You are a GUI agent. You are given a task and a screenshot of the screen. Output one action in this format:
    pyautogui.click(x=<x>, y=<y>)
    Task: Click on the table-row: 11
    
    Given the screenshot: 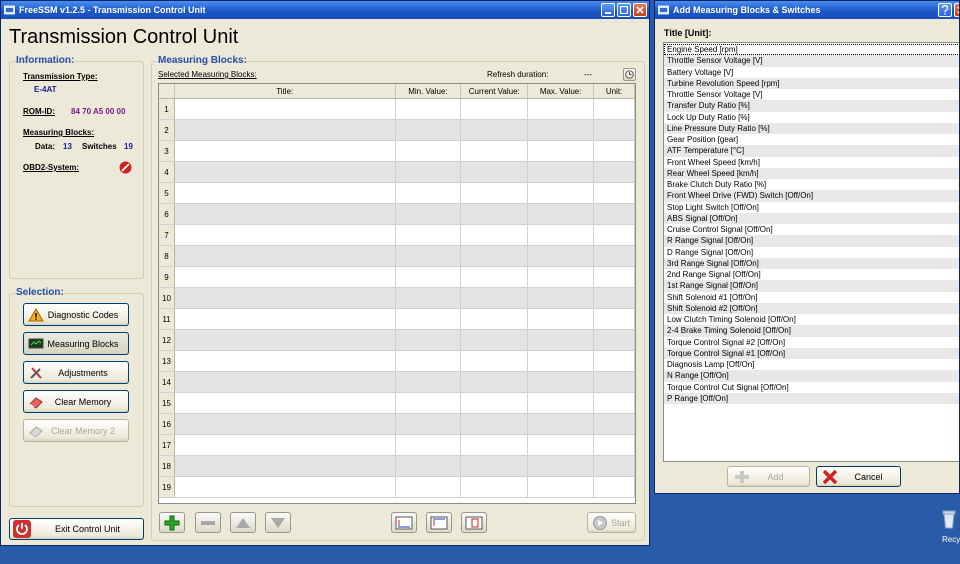 What is the action you would take?
    pyautogui.click(x=397, y=319)
    